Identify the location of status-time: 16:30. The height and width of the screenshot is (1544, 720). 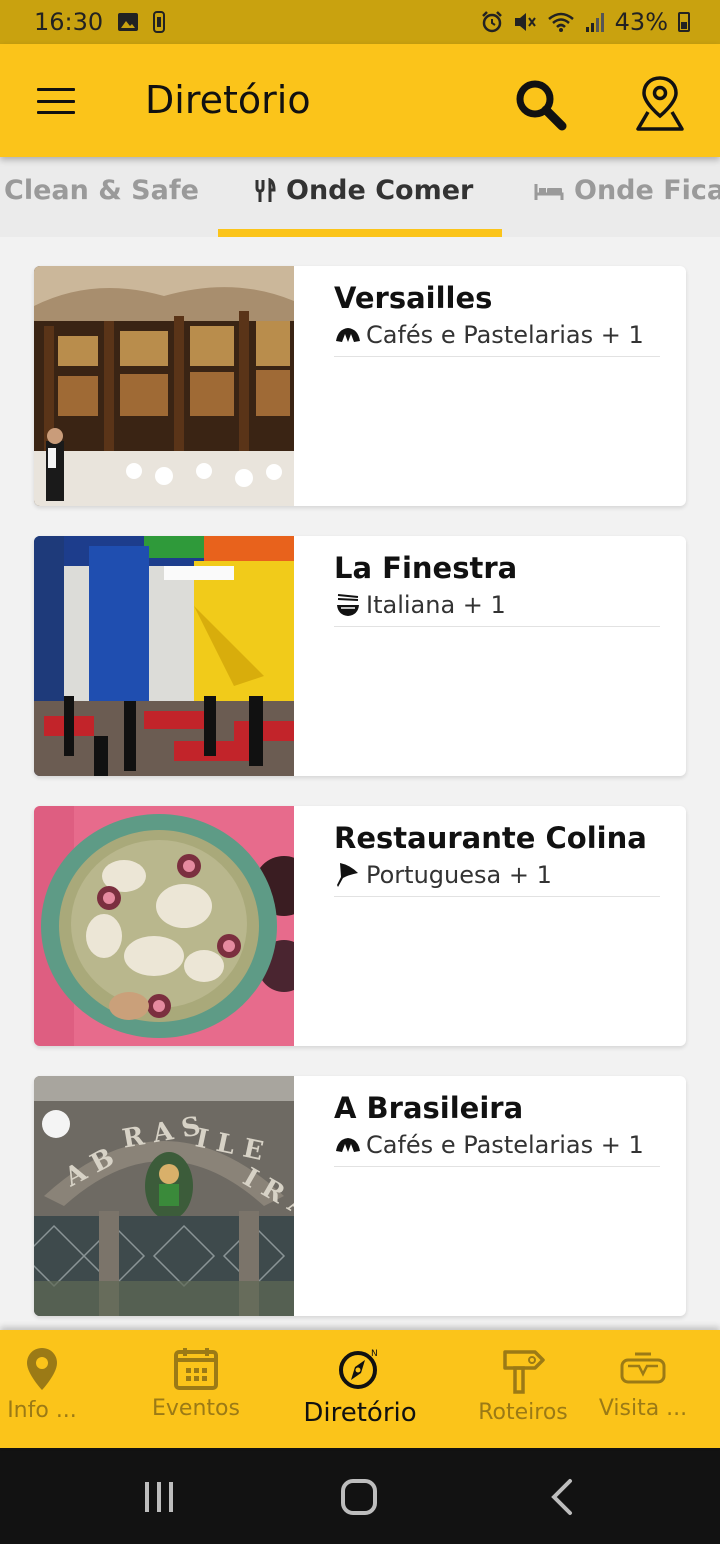
(69, 22).